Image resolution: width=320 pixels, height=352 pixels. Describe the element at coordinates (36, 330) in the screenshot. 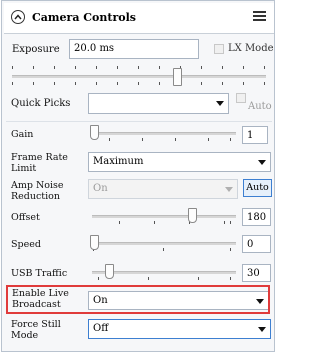

I see `force-still-label: Force Still Mode` at that location.